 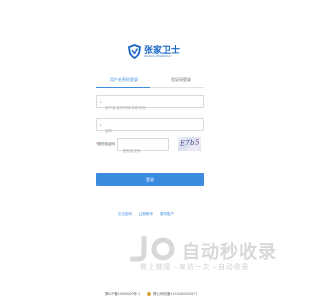 I want to click on username-input, so click(x=150, y=108).